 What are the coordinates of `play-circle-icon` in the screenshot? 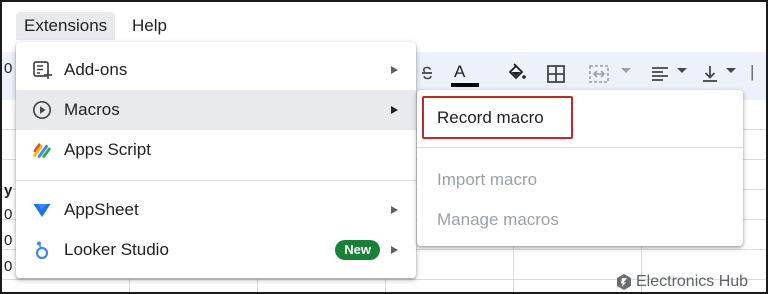 It's located at (42, 110).